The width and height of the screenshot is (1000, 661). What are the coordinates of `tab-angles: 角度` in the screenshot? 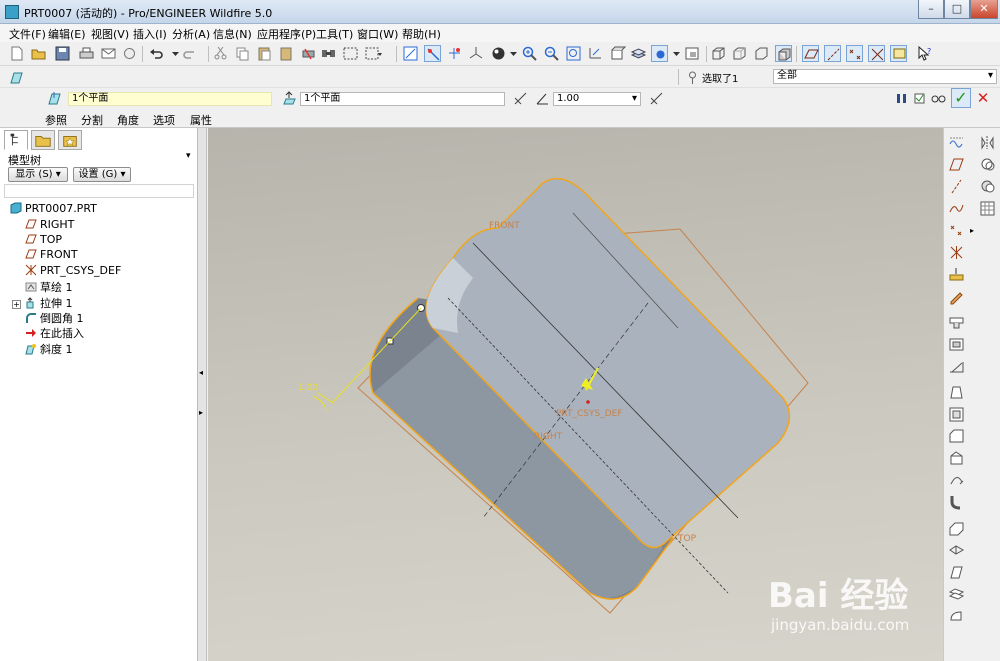 It's located at (128, 120).